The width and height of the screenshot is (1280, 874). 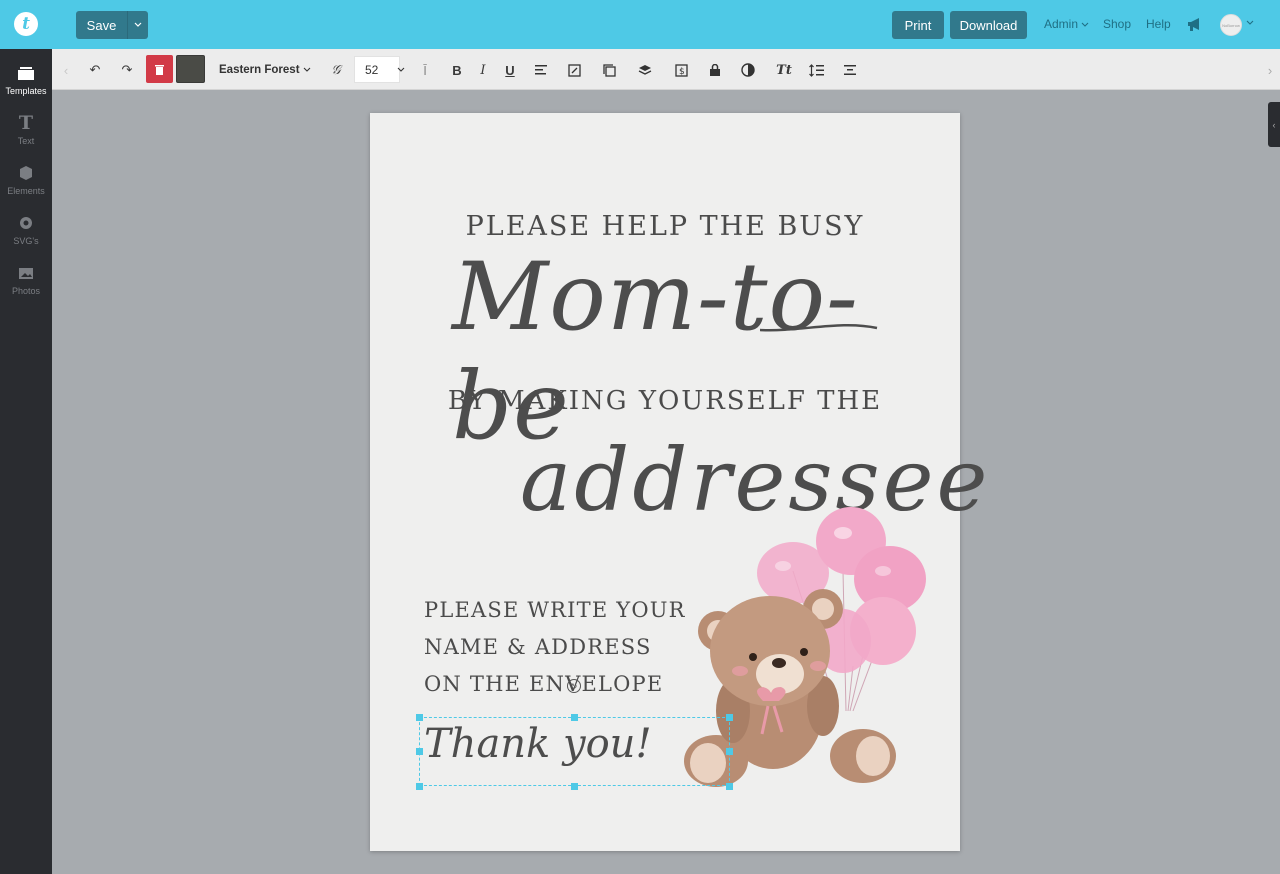 What do you see at coordinates (1117, 24) in the screenshot?
I see `shop-link: Shop` at bounding box center [1117, 24].